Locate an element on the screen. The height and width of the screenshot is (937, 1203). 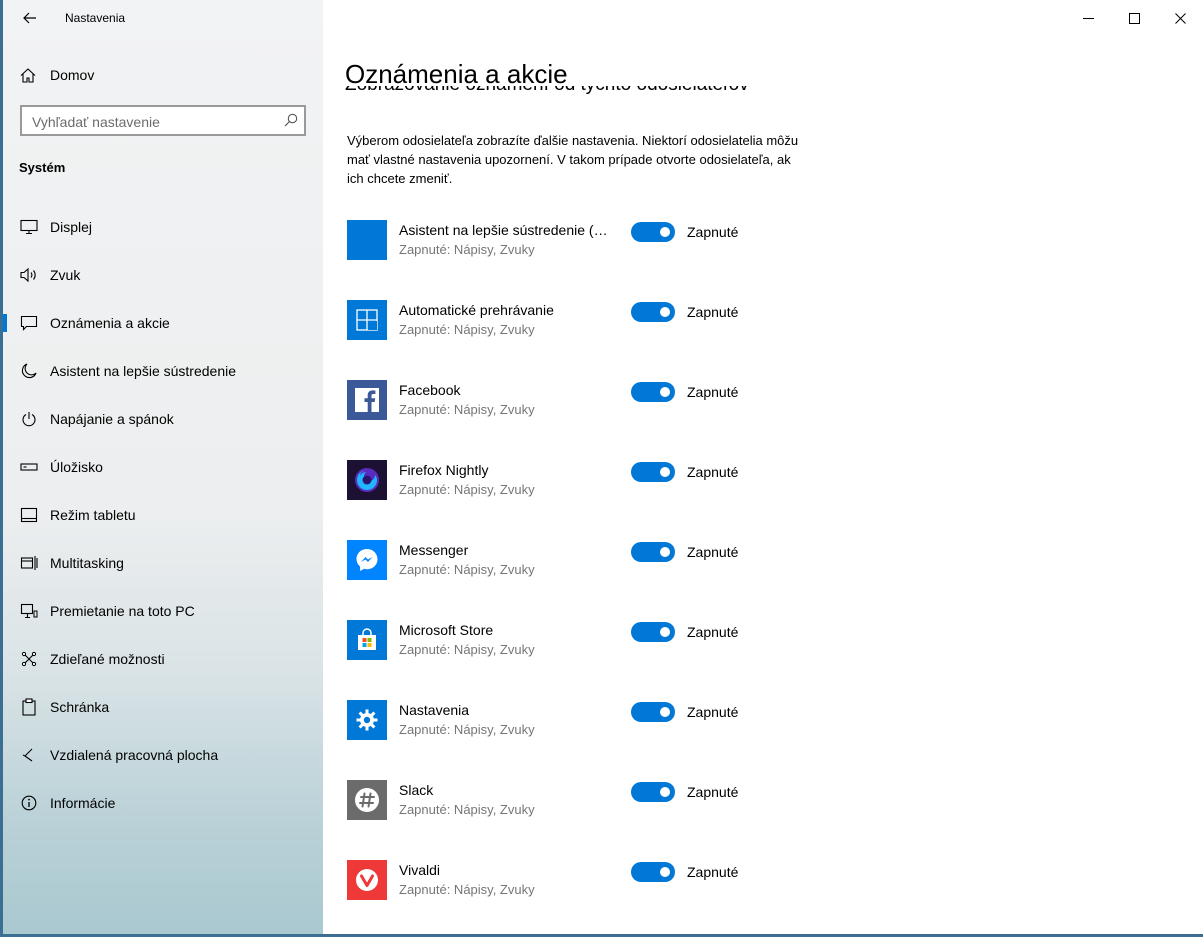
home-nav-item: Domov is located at coordinates (167, 75).